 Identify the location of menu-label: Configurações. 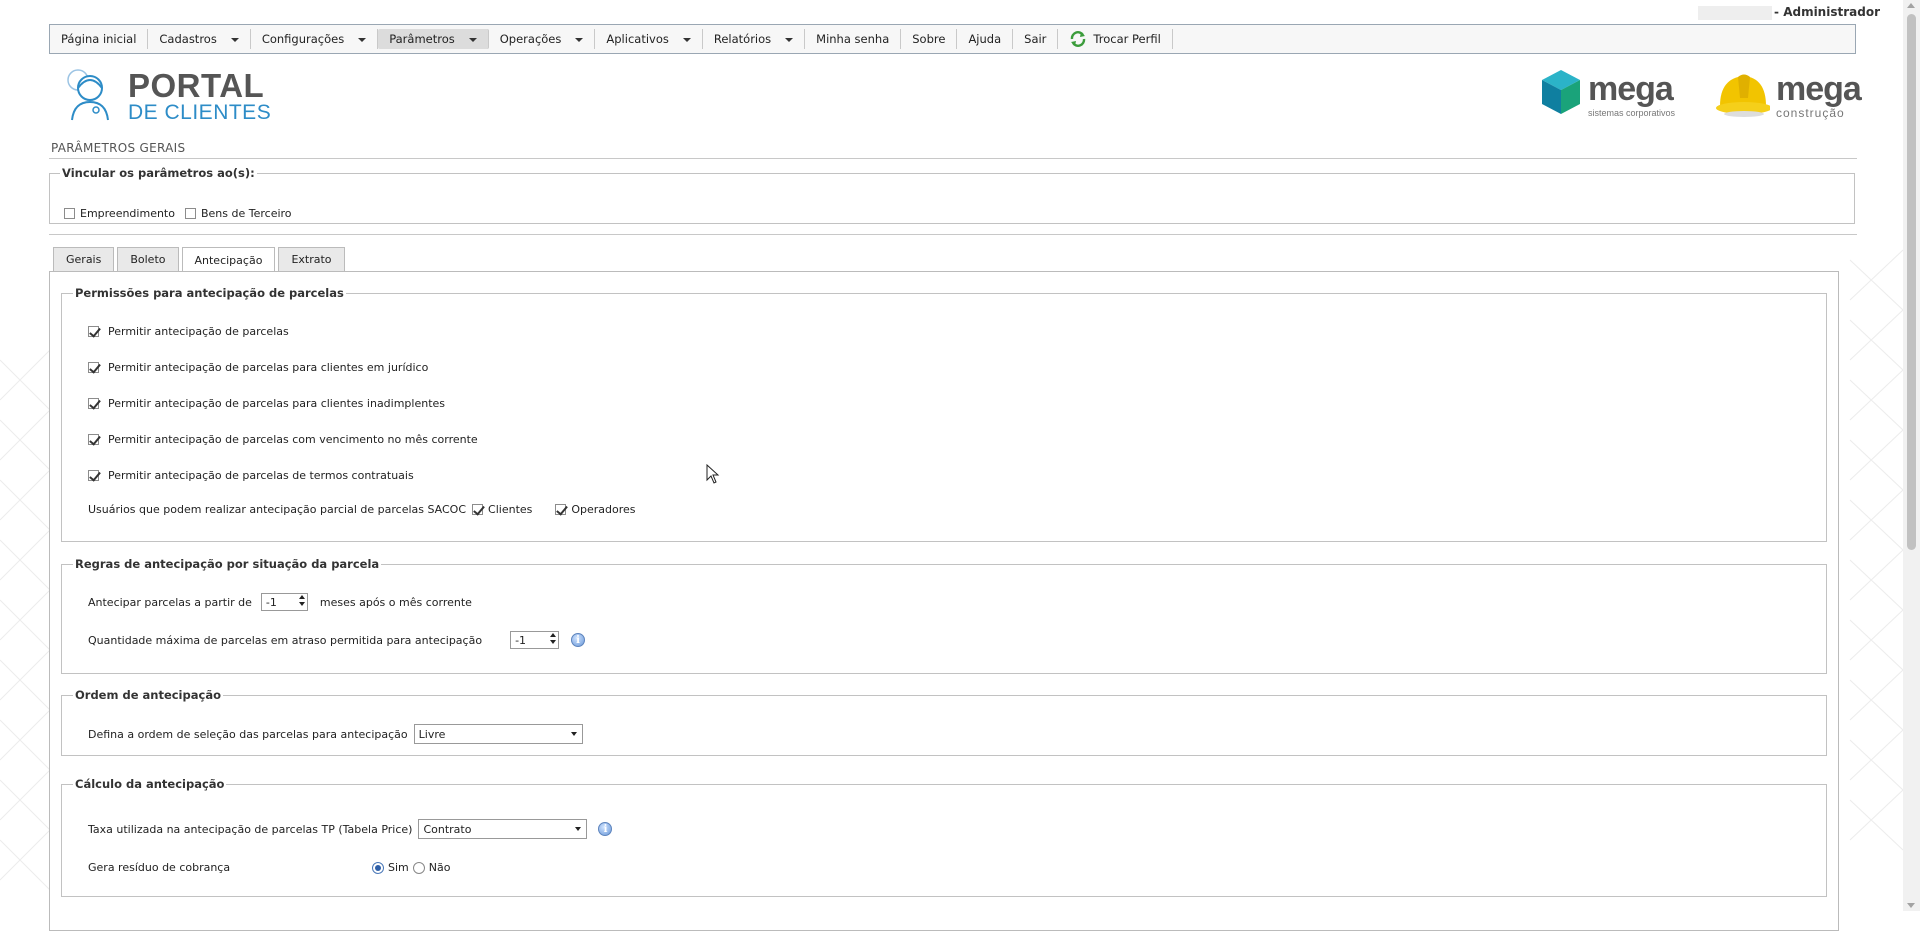
(303, 39).